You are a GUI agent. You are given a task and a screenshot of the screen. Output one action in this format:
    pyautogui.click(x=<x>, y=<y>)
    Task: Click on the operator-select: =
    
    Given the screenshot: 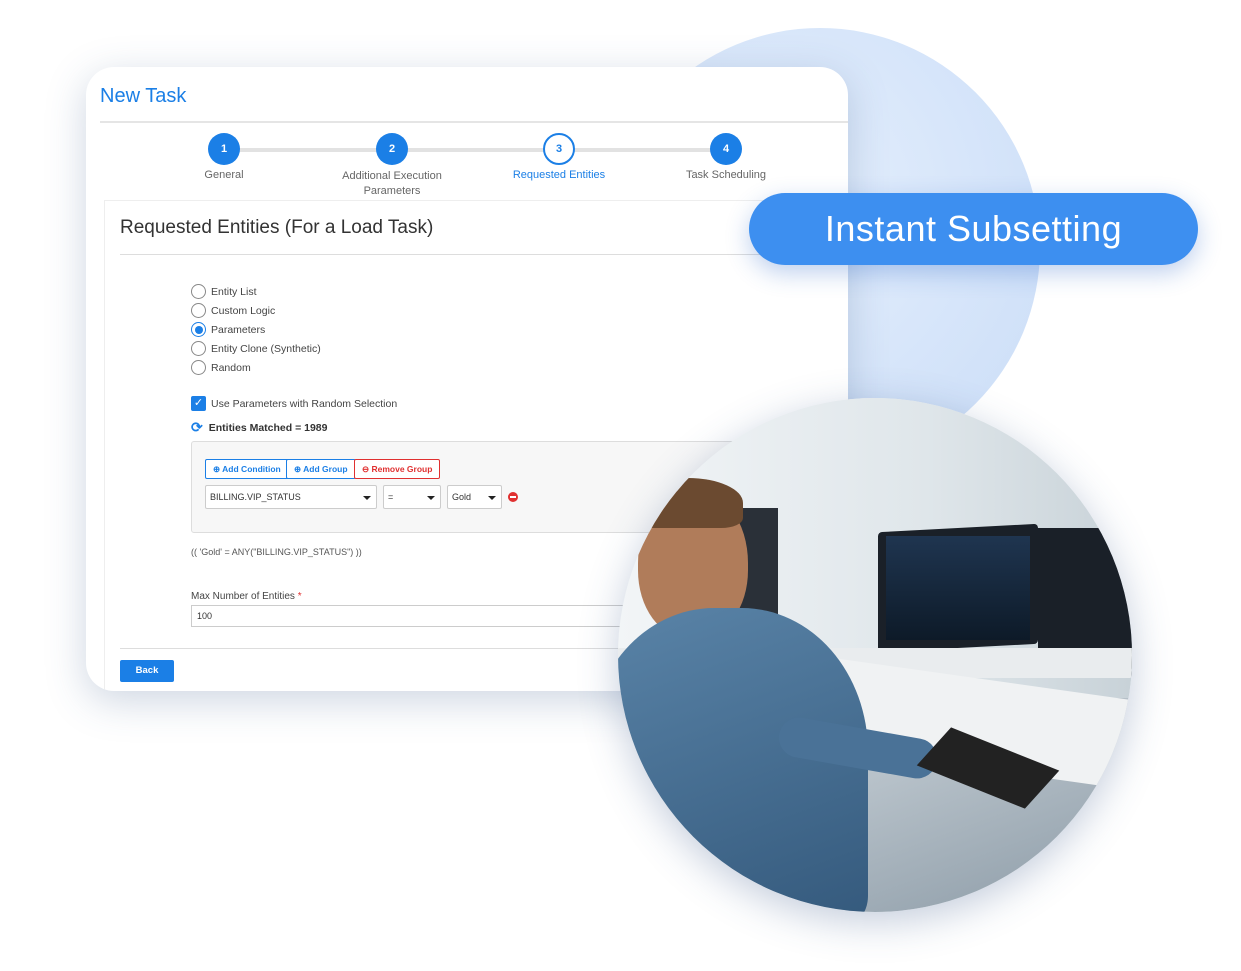 What is the action you would take?
    pyautogui.click(x=412, y=497)
    